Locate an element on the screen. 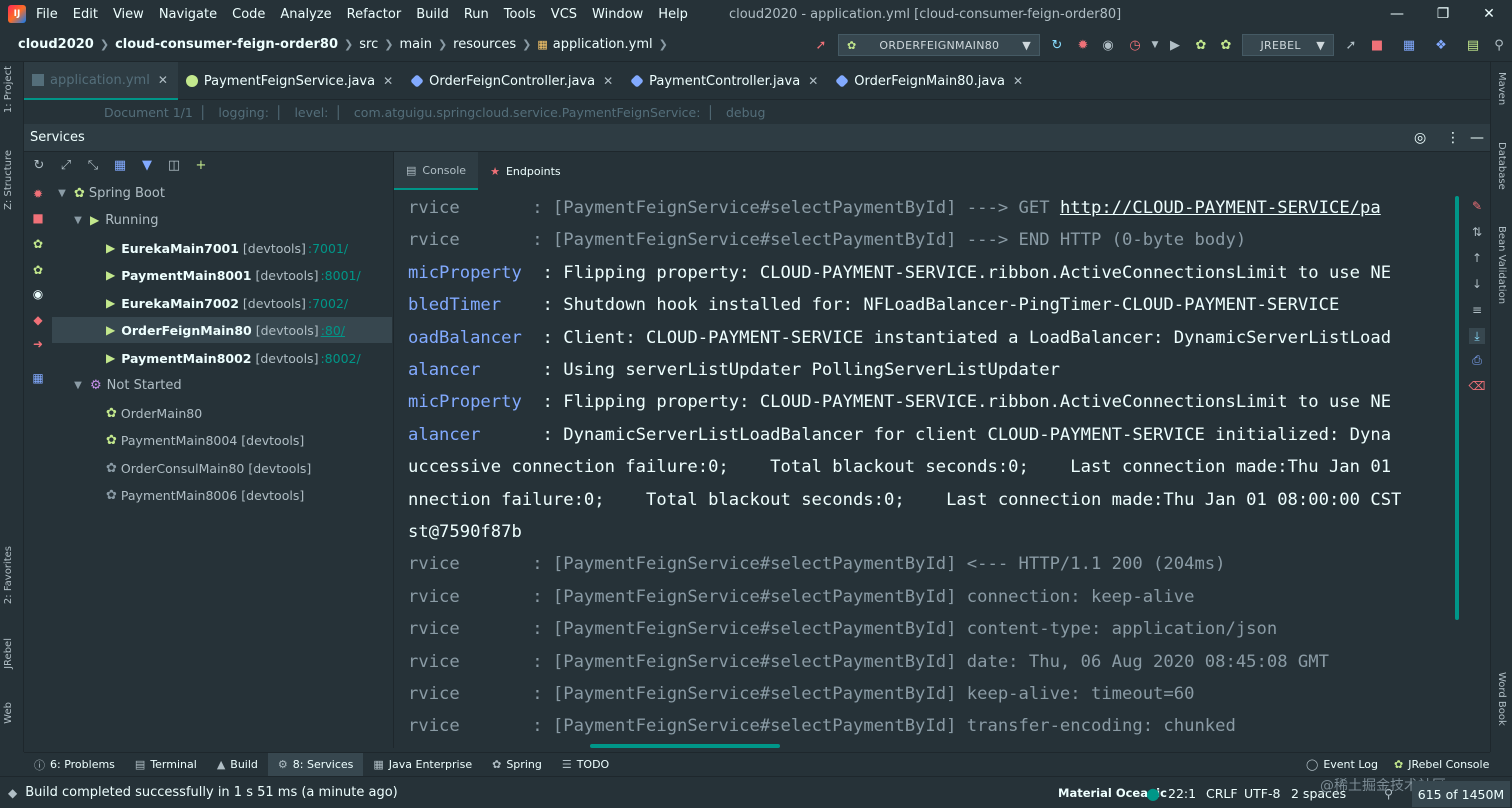 The height and width of the screenshot is (808, 1512). restore-icon: ❐ is located at coordinates (1443, 14).